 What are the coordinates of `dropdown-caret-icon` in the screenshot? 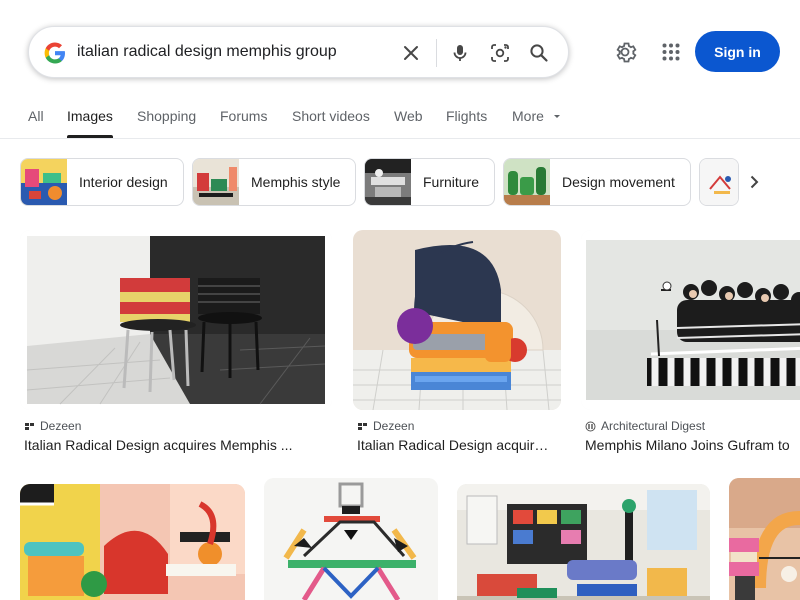 It's located at (556, 116).